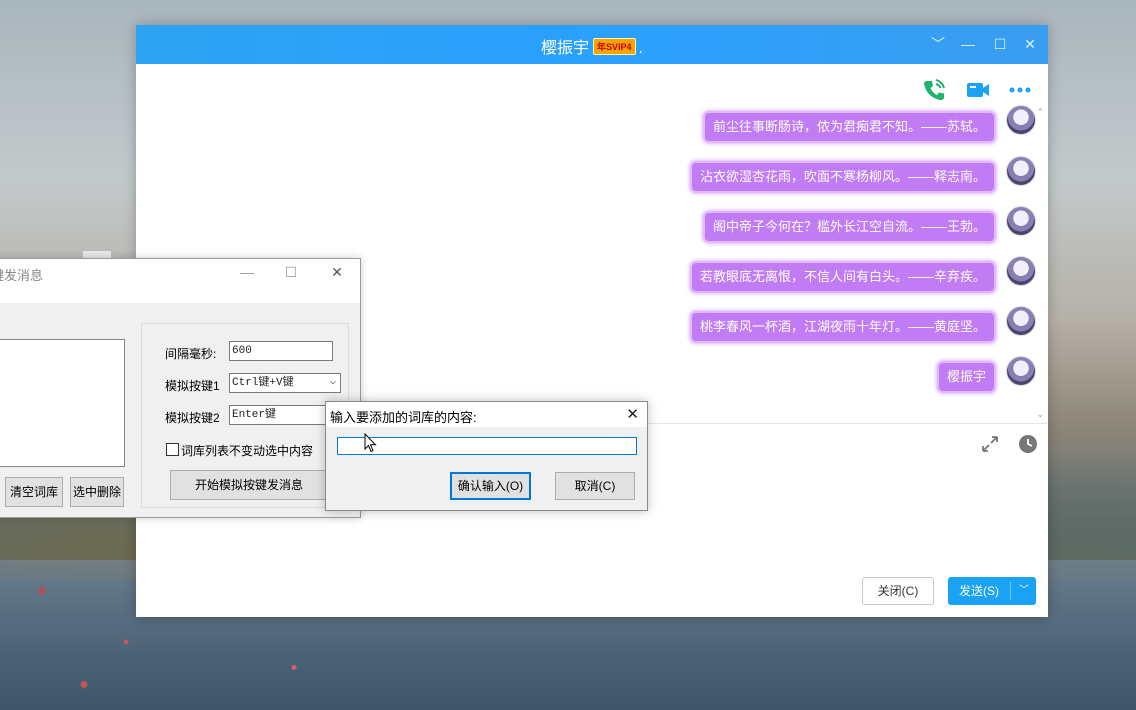  What do you see at coordinates (990, 444) in the screenshot?
I see `expand-icon` at bounding box center [990, 444].